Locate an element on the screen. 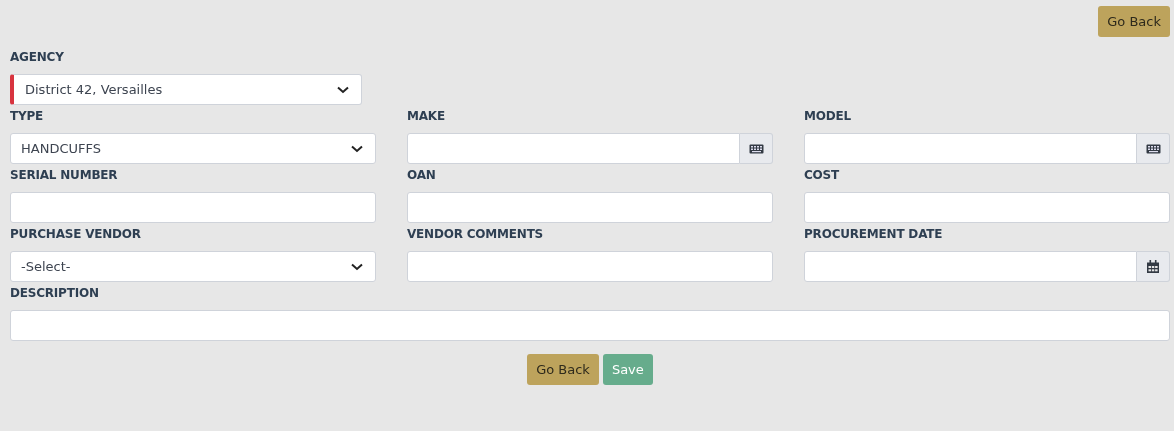 Image resolution: width=1174 pixels, height=431 pixels. calendar-button is located at coordinates (1153, 266).